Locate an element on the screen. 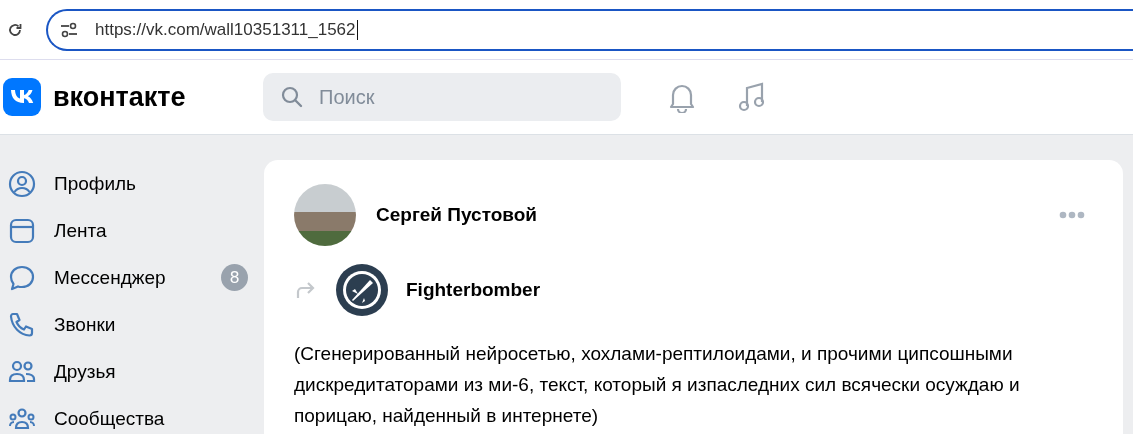 This screenshot has width=1133, height=434. logo-wordmark: вконтакте is located at coordinates (119, 97).